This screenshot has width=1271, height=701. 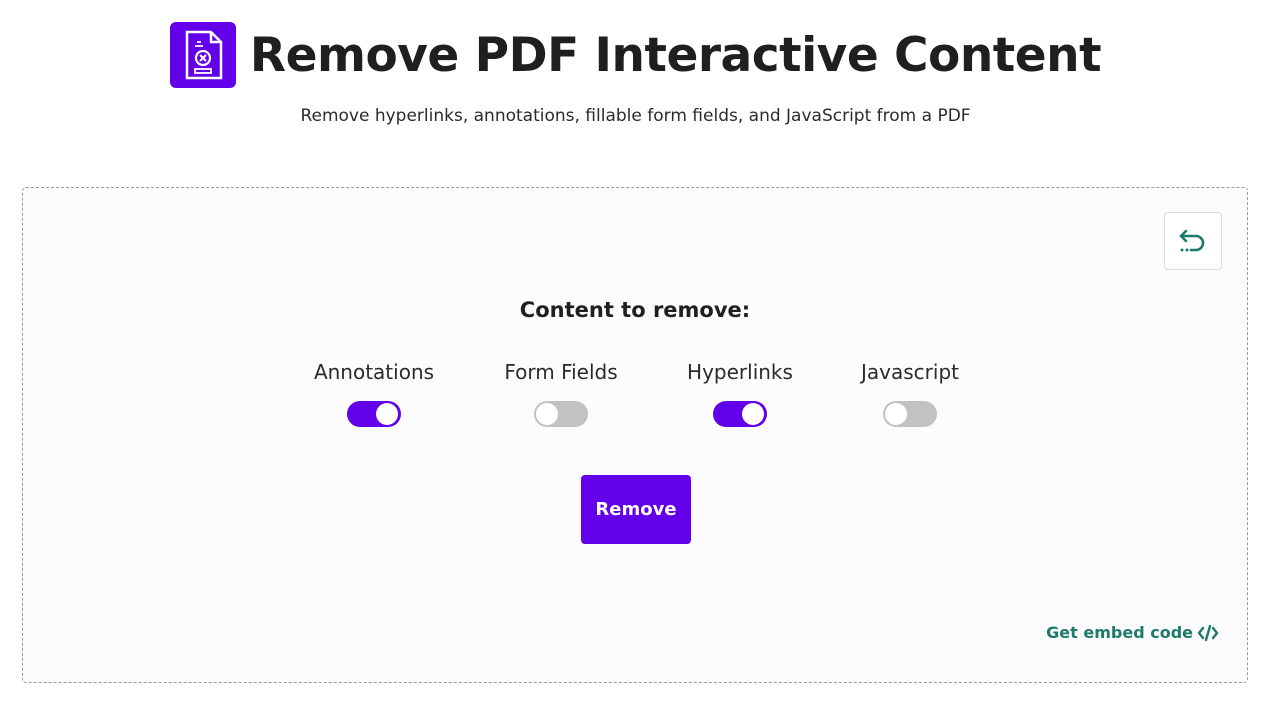 What do you see at coordinates (202, 55) in the screenshot?
I see `pdf-remove-icon` at bounding box center [202, 55].